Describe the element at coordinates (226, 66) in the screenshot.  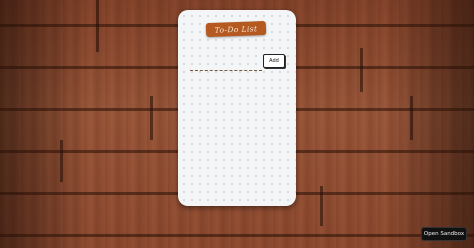
I see `task-input` at that location.